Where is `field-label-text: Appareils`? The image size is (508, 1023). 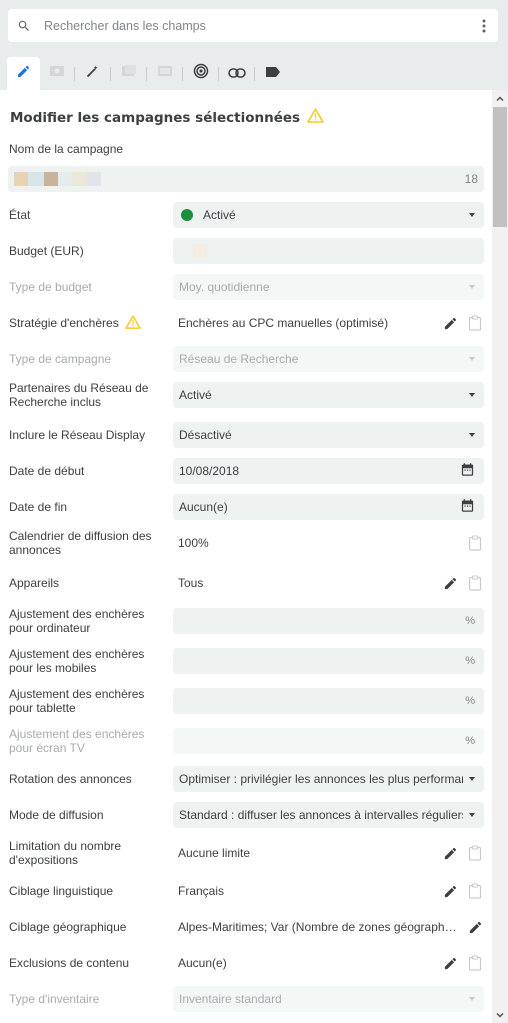
field-label-text: Appareils is located at coordinates (34, 583).